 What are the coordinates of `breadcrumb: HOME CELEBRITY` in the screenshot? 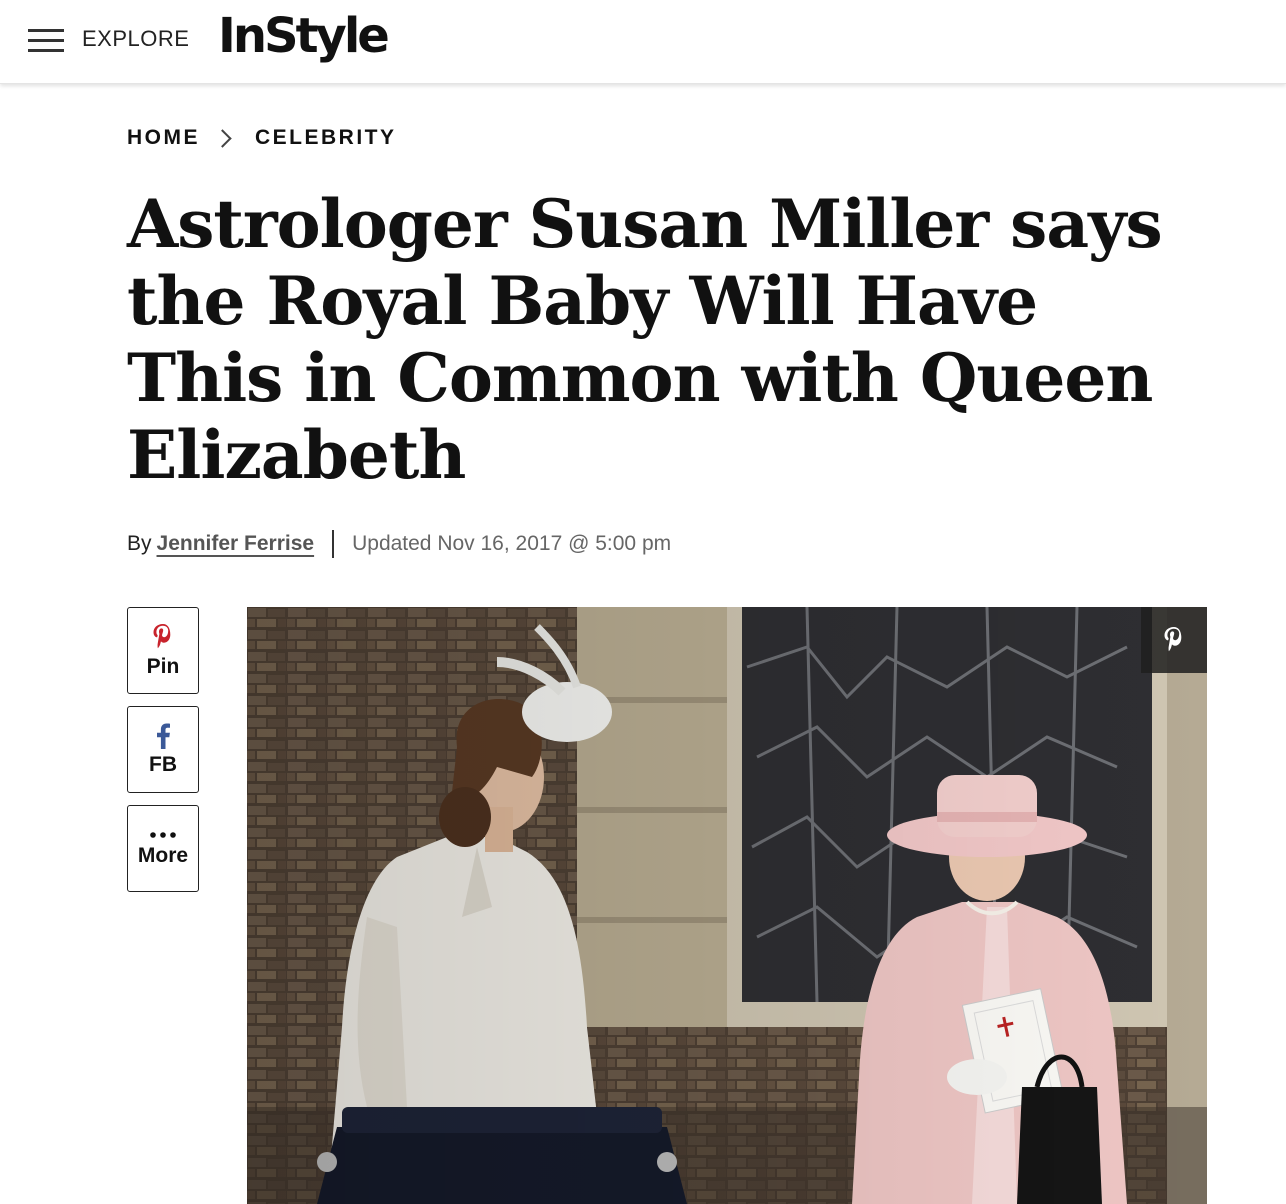 It's located at (262, 138).